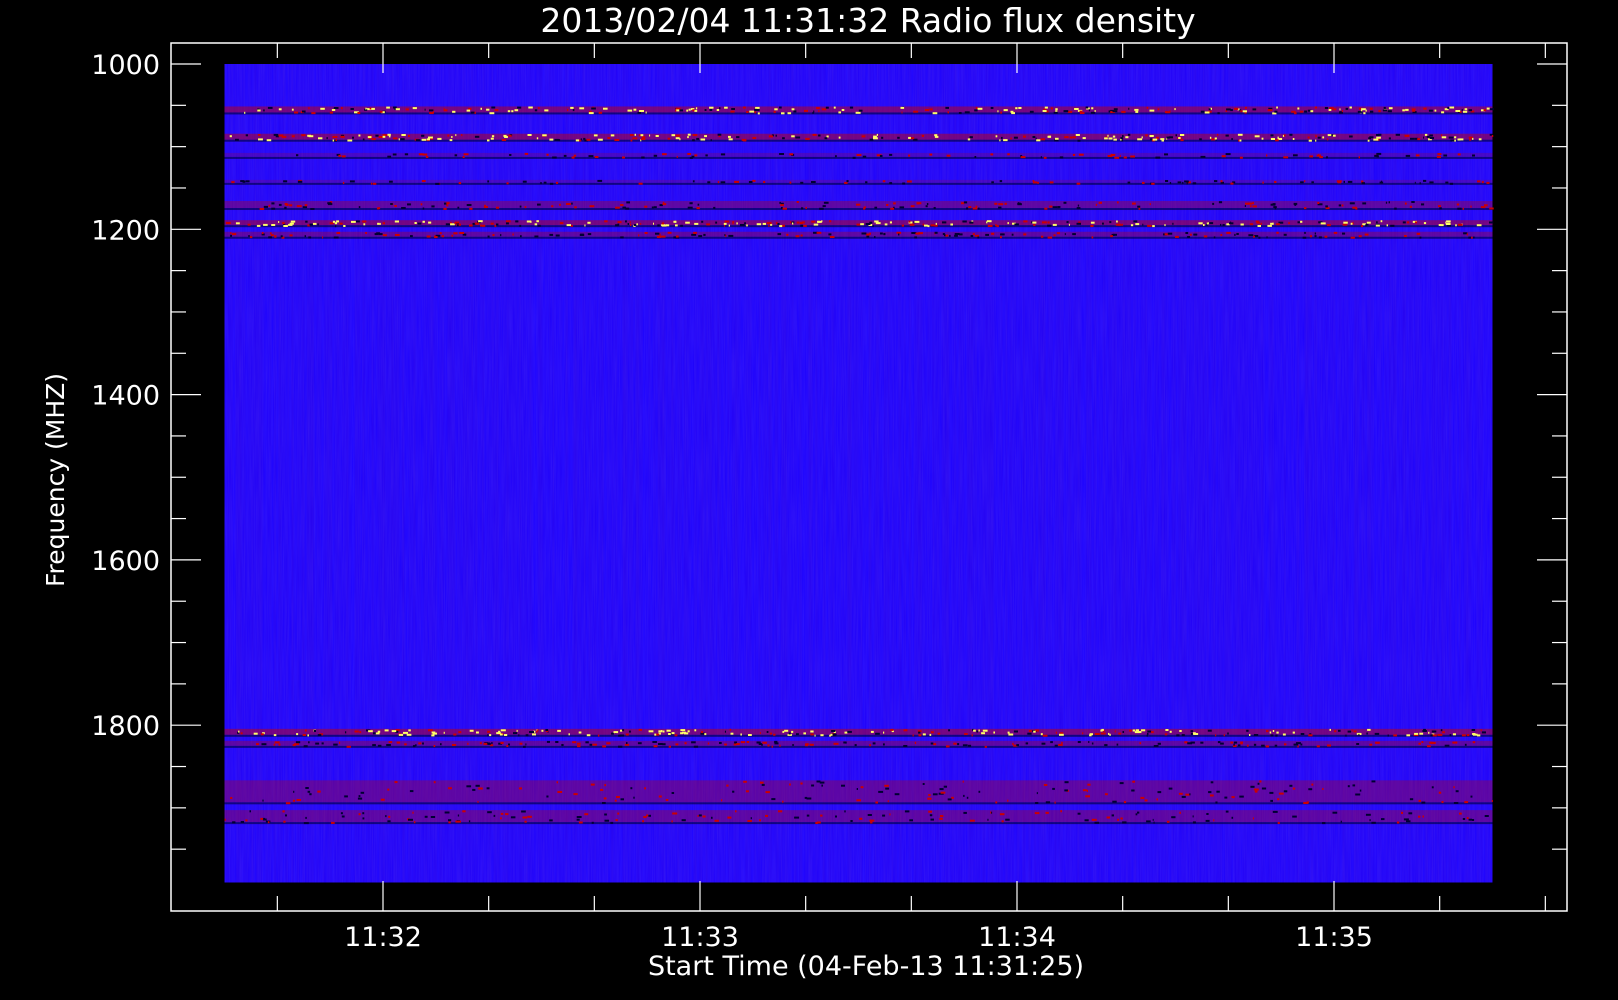  What do you see at coordinates (125, 561) in the screenshot?
I see `y-tick-label: 1600` at bounding box center [125, 561].